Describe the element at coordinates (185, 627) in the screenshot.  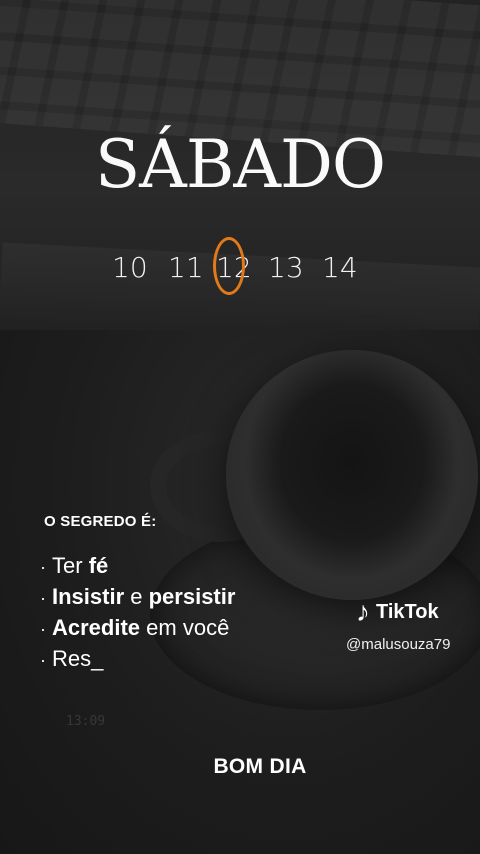
I see `item-text: em você` at that location.